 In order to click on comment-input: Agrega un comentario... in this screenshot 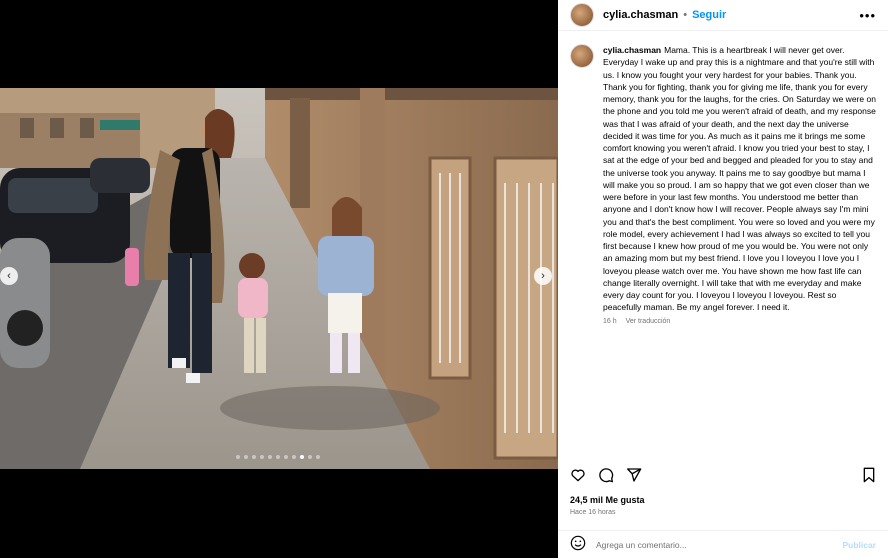, I will do `click(641, 545)`.